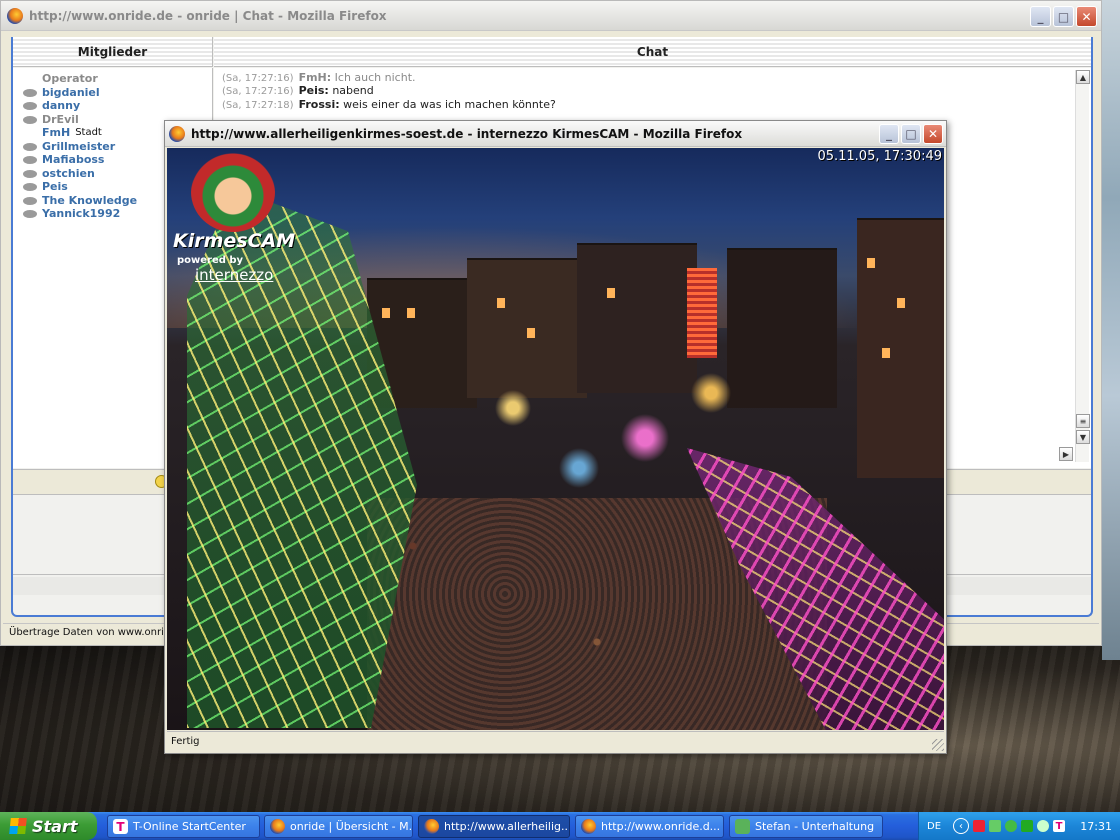 Image resolution: width=1120 pixels, height=840 pixels. What do you see at coordinates (183, 826) in the screenshot?
I see `taskbar-button: T T-Online StartCenter` at bounding box center [183, 826].